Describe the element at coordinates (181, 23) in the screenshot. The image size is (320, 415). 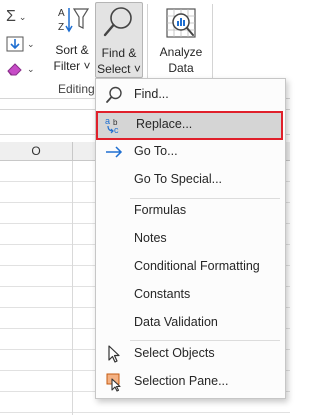
I see `analyze-data-icon` at that location.